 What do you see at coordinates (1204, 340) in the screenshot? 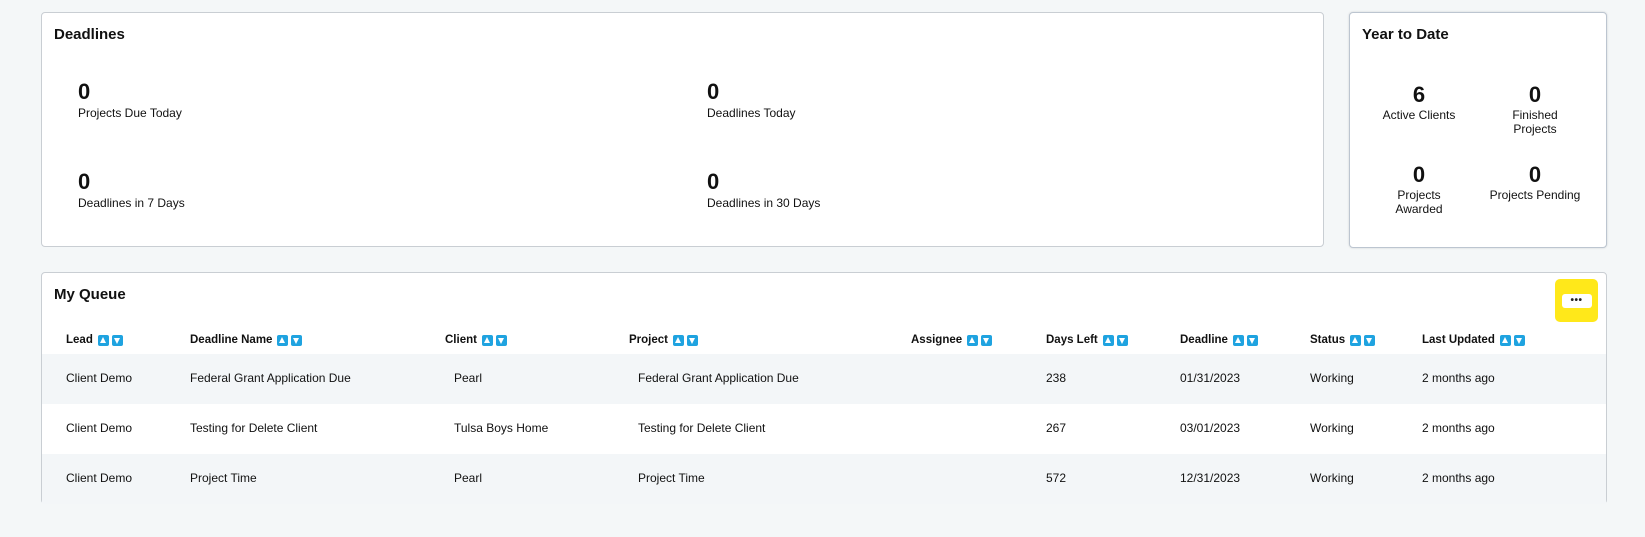
I see `column-label: Deadline` at bounding box center [1204, 340].